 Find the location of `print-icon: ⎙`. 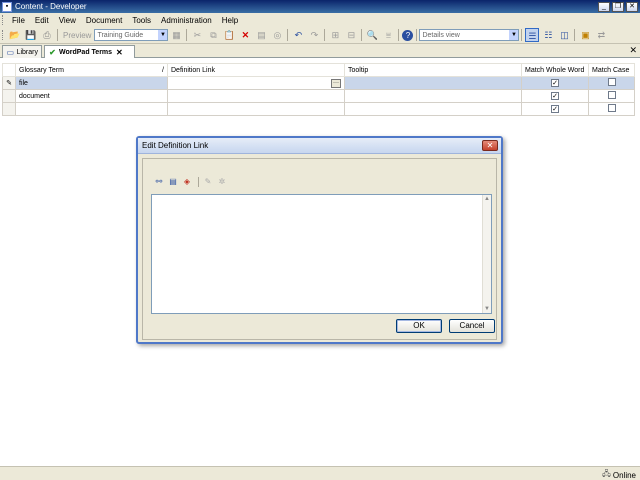

print-icon: ⎙ is located at coordinates (47, 35).